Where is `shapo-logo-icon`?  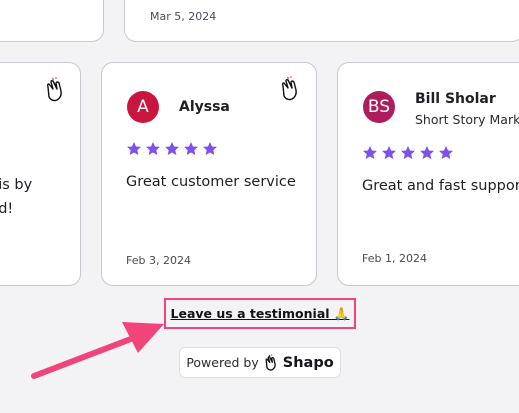
shapo-logo-icon is located at coordinates (270, 362).